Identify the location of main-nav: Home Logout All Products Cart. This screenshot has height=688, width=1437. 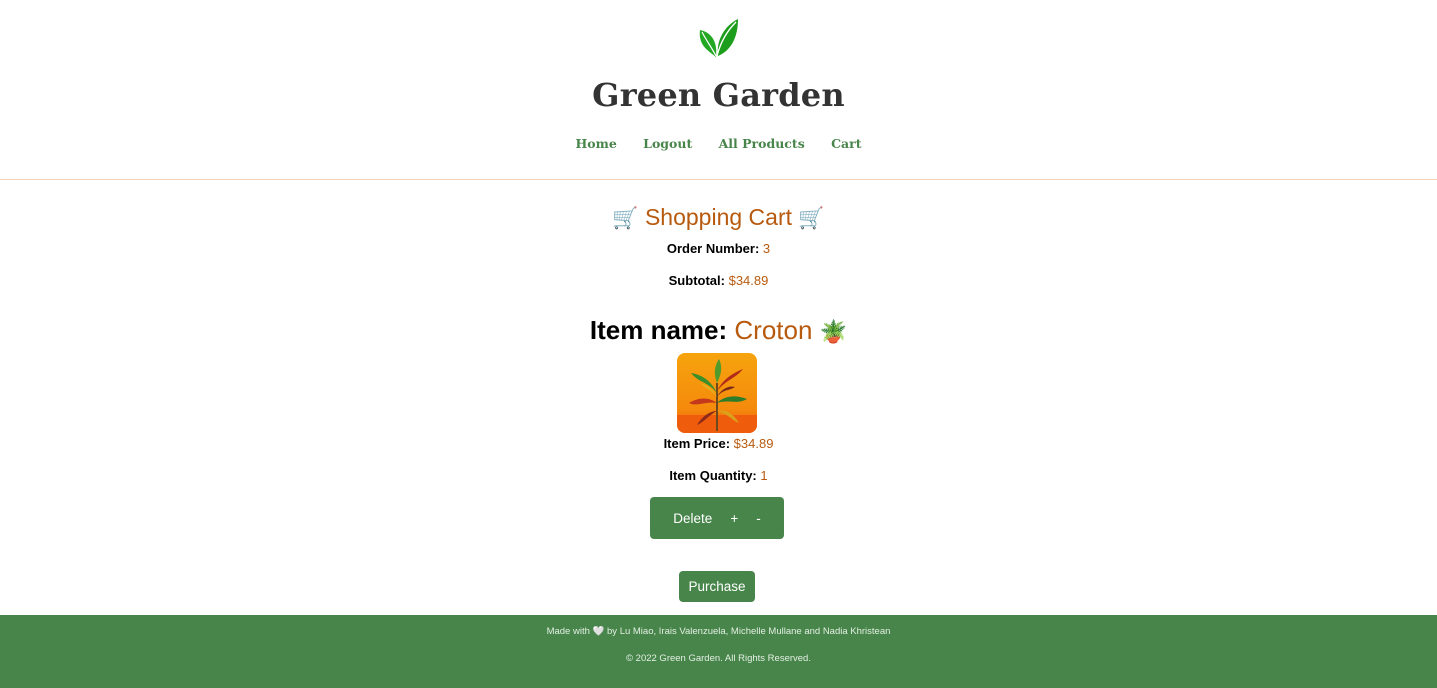
(718, 143).